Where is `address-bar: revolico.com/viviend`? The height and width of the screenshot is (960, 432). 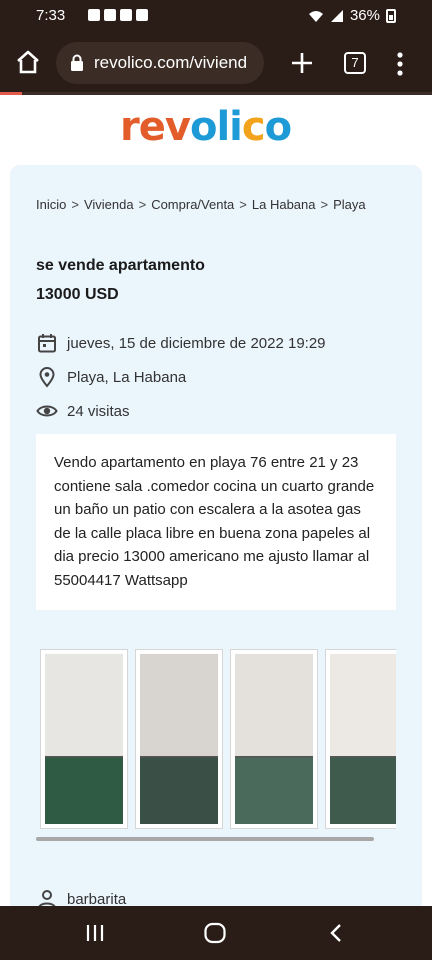
address-bar: revolico.com/viviend is located at coordinates (160, 63).